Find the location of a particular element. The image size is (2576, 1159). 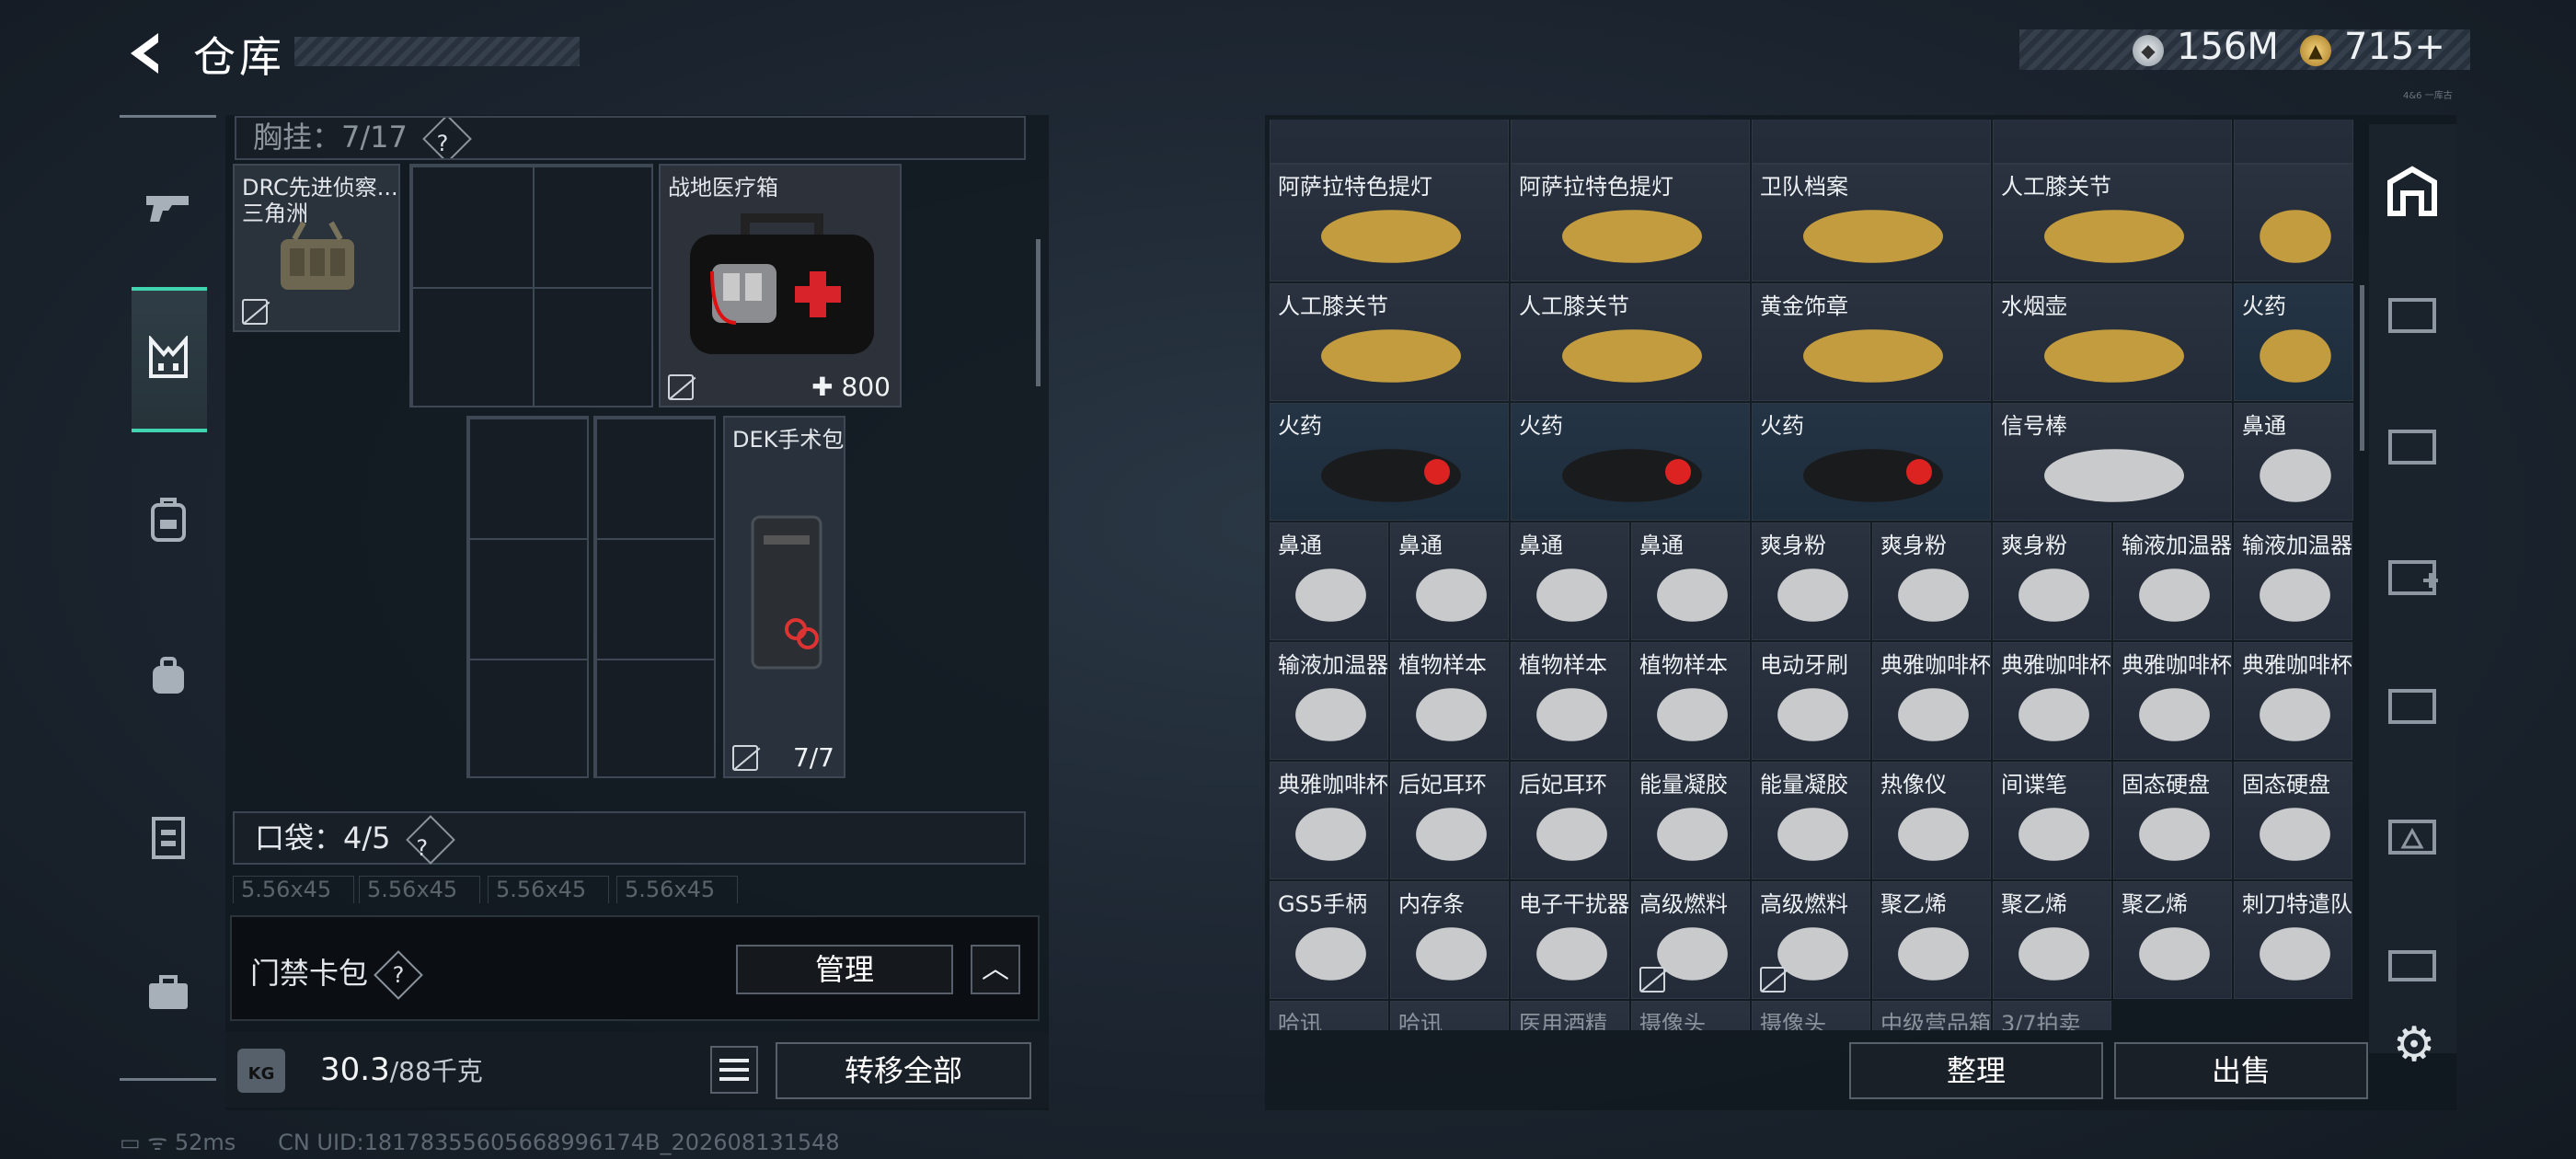

warehouse-item: 水烟壶 is located at coordinates (2112, 342).